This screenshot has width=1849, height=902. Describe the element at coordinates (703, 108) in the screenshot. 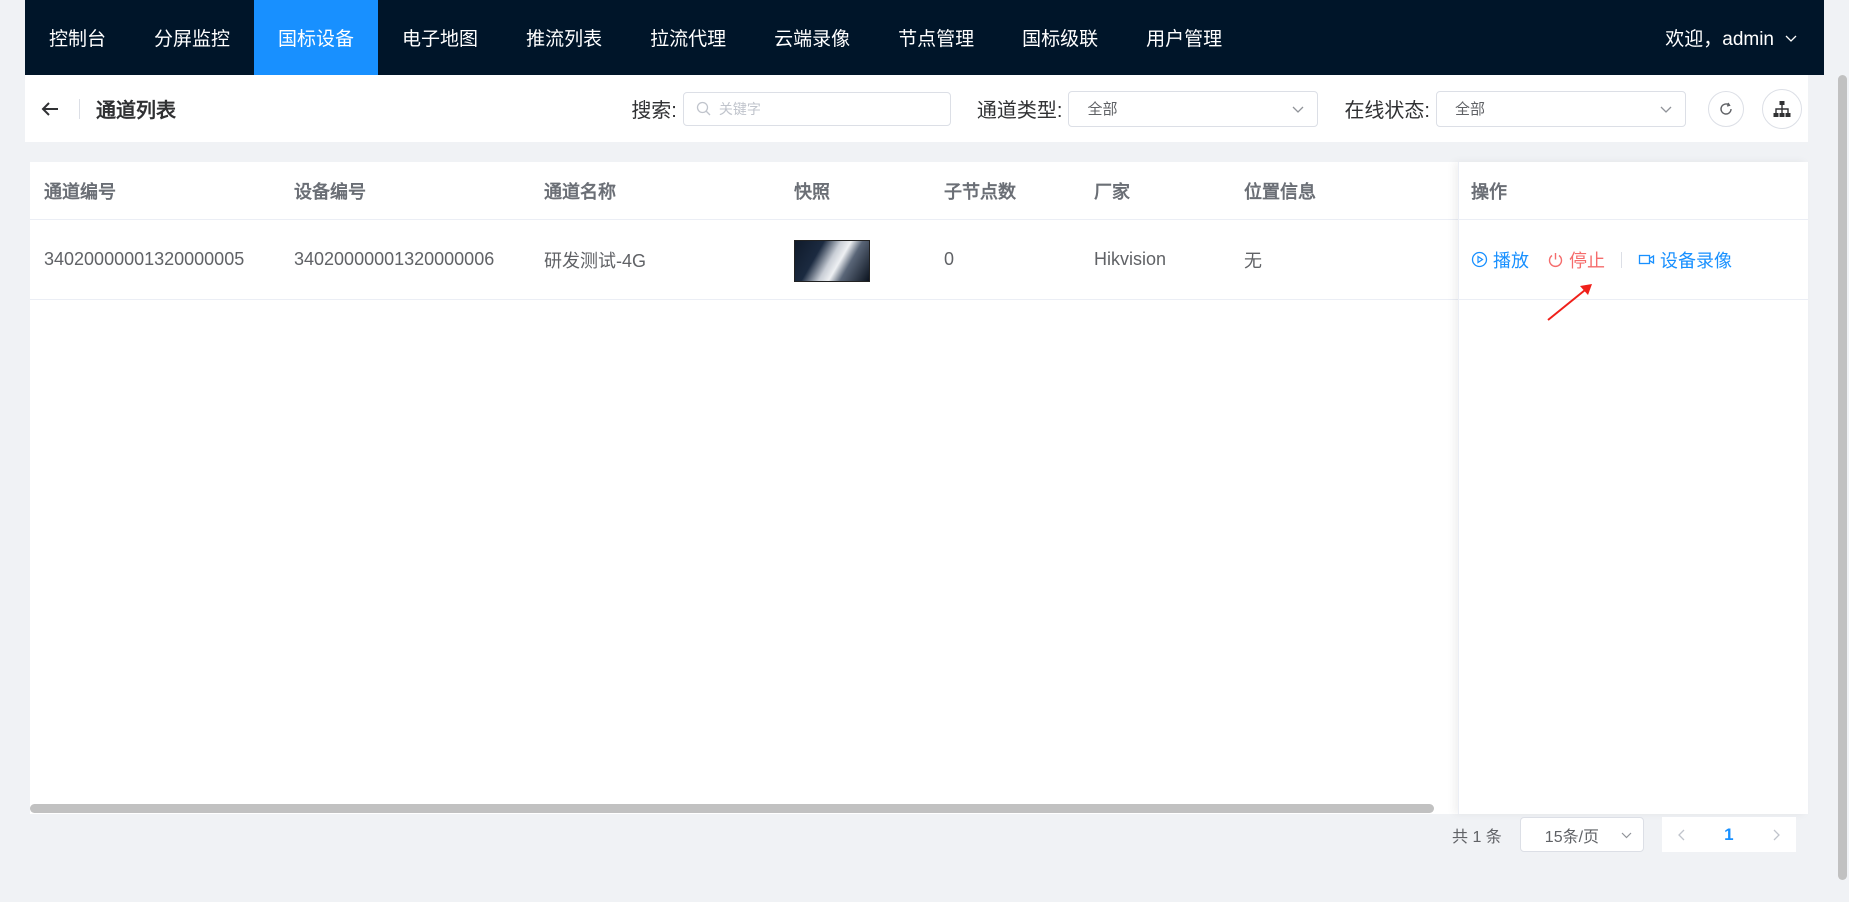

I see `search-icon` at that location.